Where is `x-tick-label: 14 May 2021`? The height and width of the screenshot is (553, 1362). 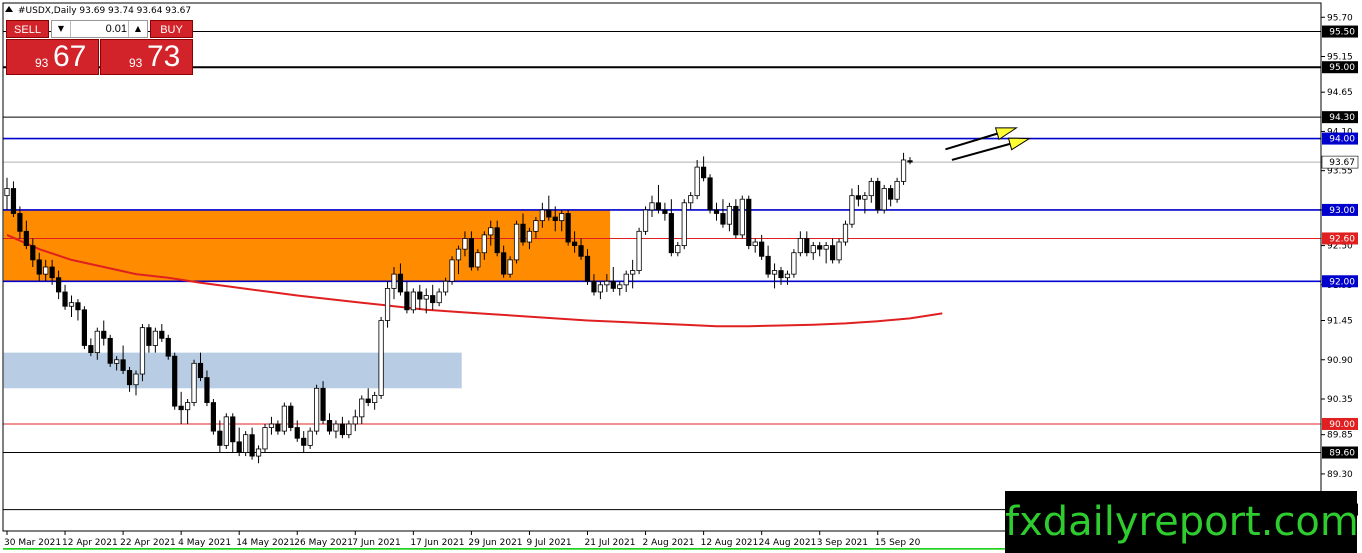 x-tick-label: 14 May 2021 is located at coordinates (265, 543).